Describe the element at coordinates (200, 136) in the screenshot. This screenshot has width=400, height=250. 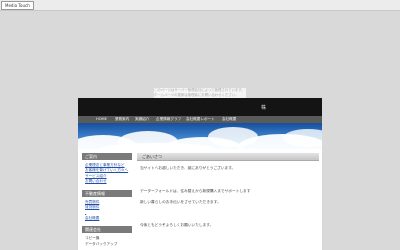
I see `hero-sky-image` at that location.